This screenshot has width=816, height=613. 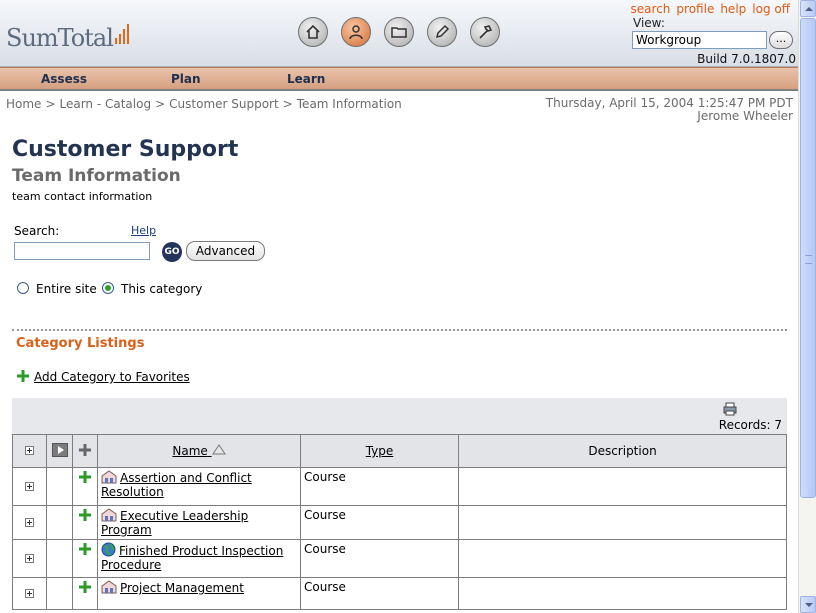 What do you see at coordinates (224, 104) in the screenshot?
I see `breadcrumb-customer-support: Customer Support` at bounding box center [224, 104].